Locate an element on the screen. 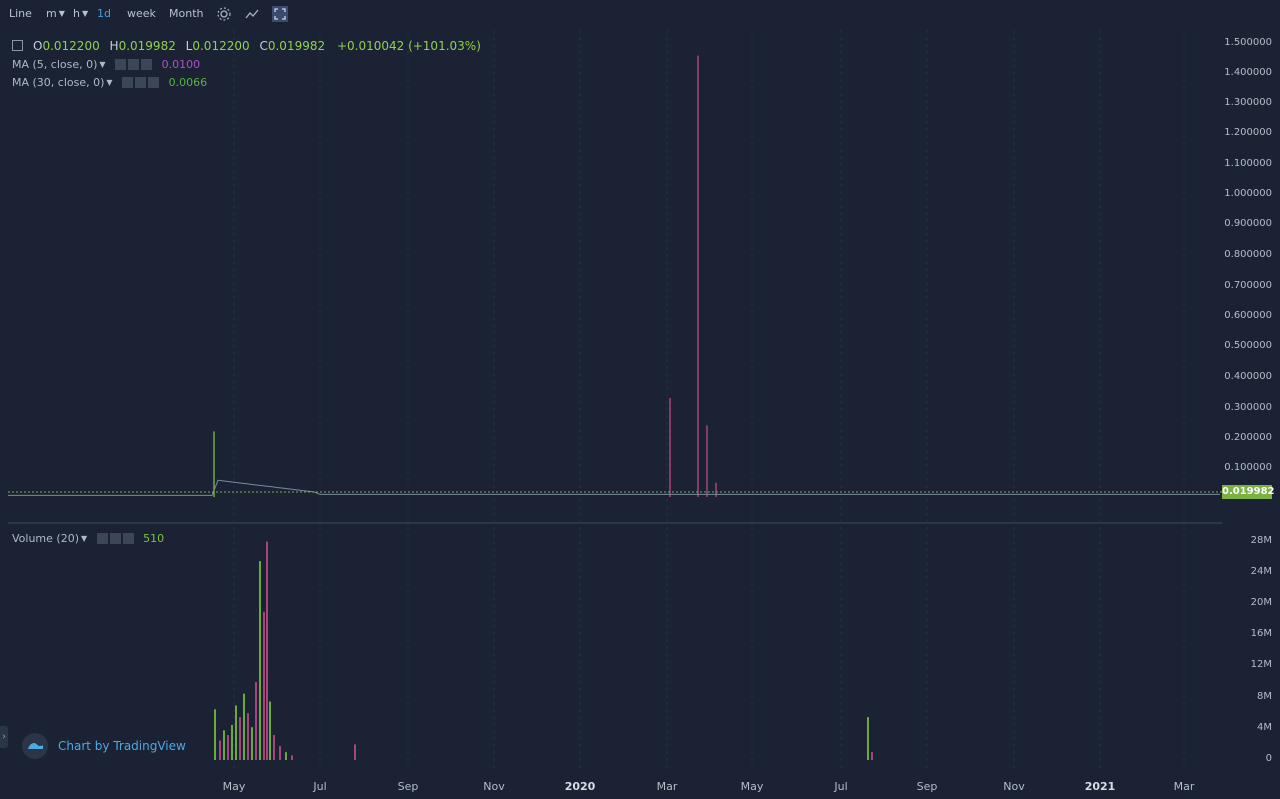 The image size is (1280, 799). price-tick: 1.100000 is located at coordinates (1248, 163).